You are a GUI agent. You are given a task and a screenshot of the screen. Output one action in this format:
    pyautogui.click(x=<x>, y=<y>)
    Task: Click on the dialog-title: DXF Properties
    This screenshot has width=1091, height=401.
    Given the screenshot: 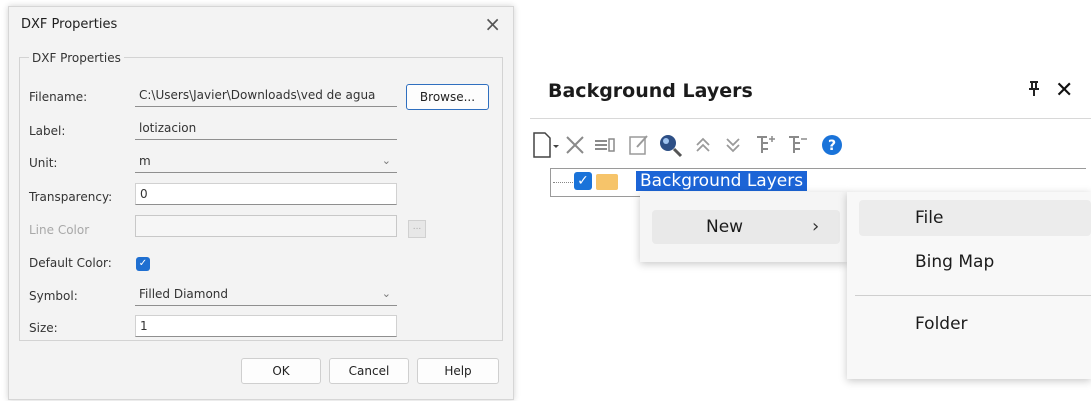 What is the action you would take?
    pyautogui.click(x=69, y=24)
    